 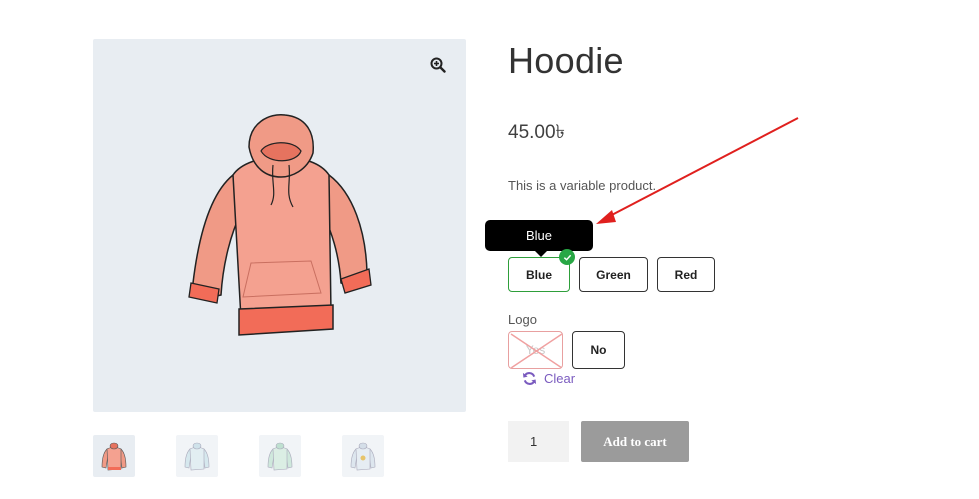 I want to click on swatch-label: Green, so click(x=613, y=274).